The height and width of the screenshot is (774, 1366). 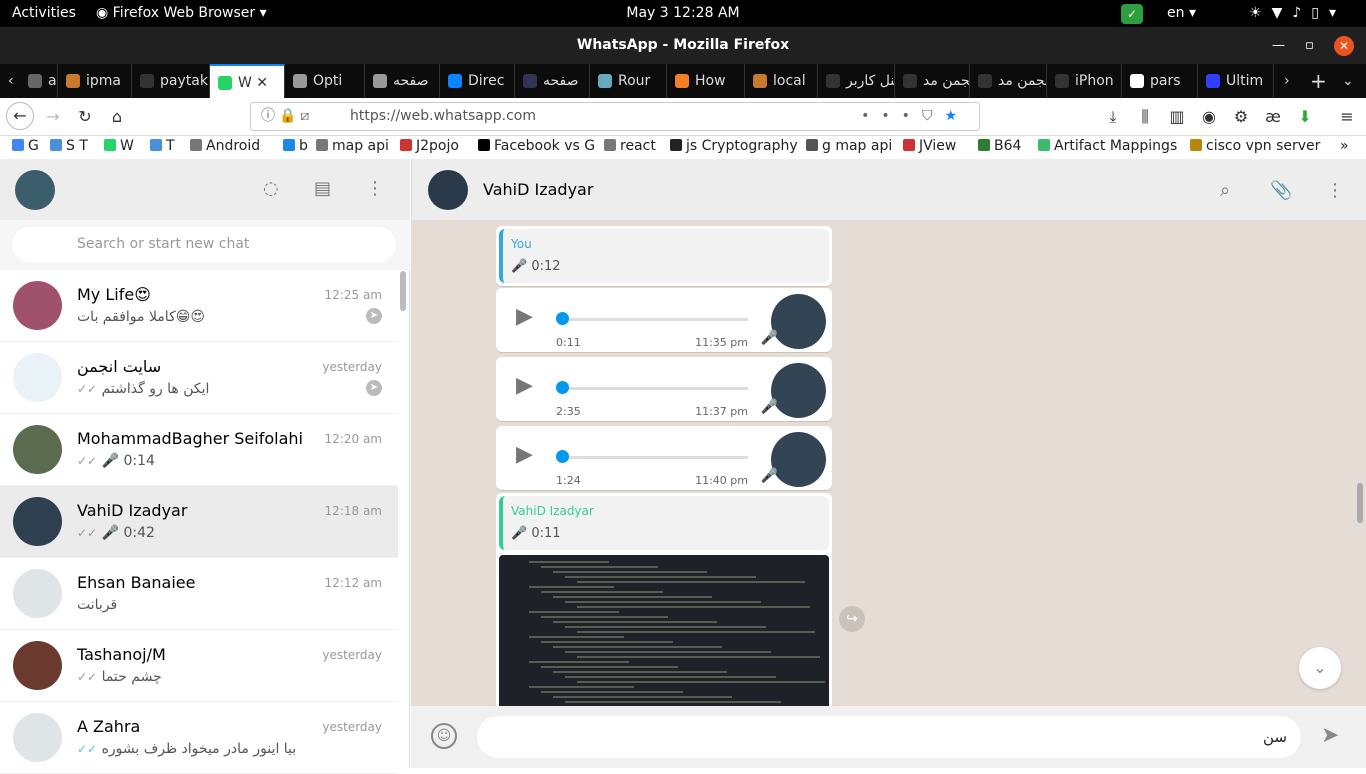 What do you see at coordinates (999, 146) in the screenshot?
I see `bookmark-item: B64` at bounding box center [999, 146].